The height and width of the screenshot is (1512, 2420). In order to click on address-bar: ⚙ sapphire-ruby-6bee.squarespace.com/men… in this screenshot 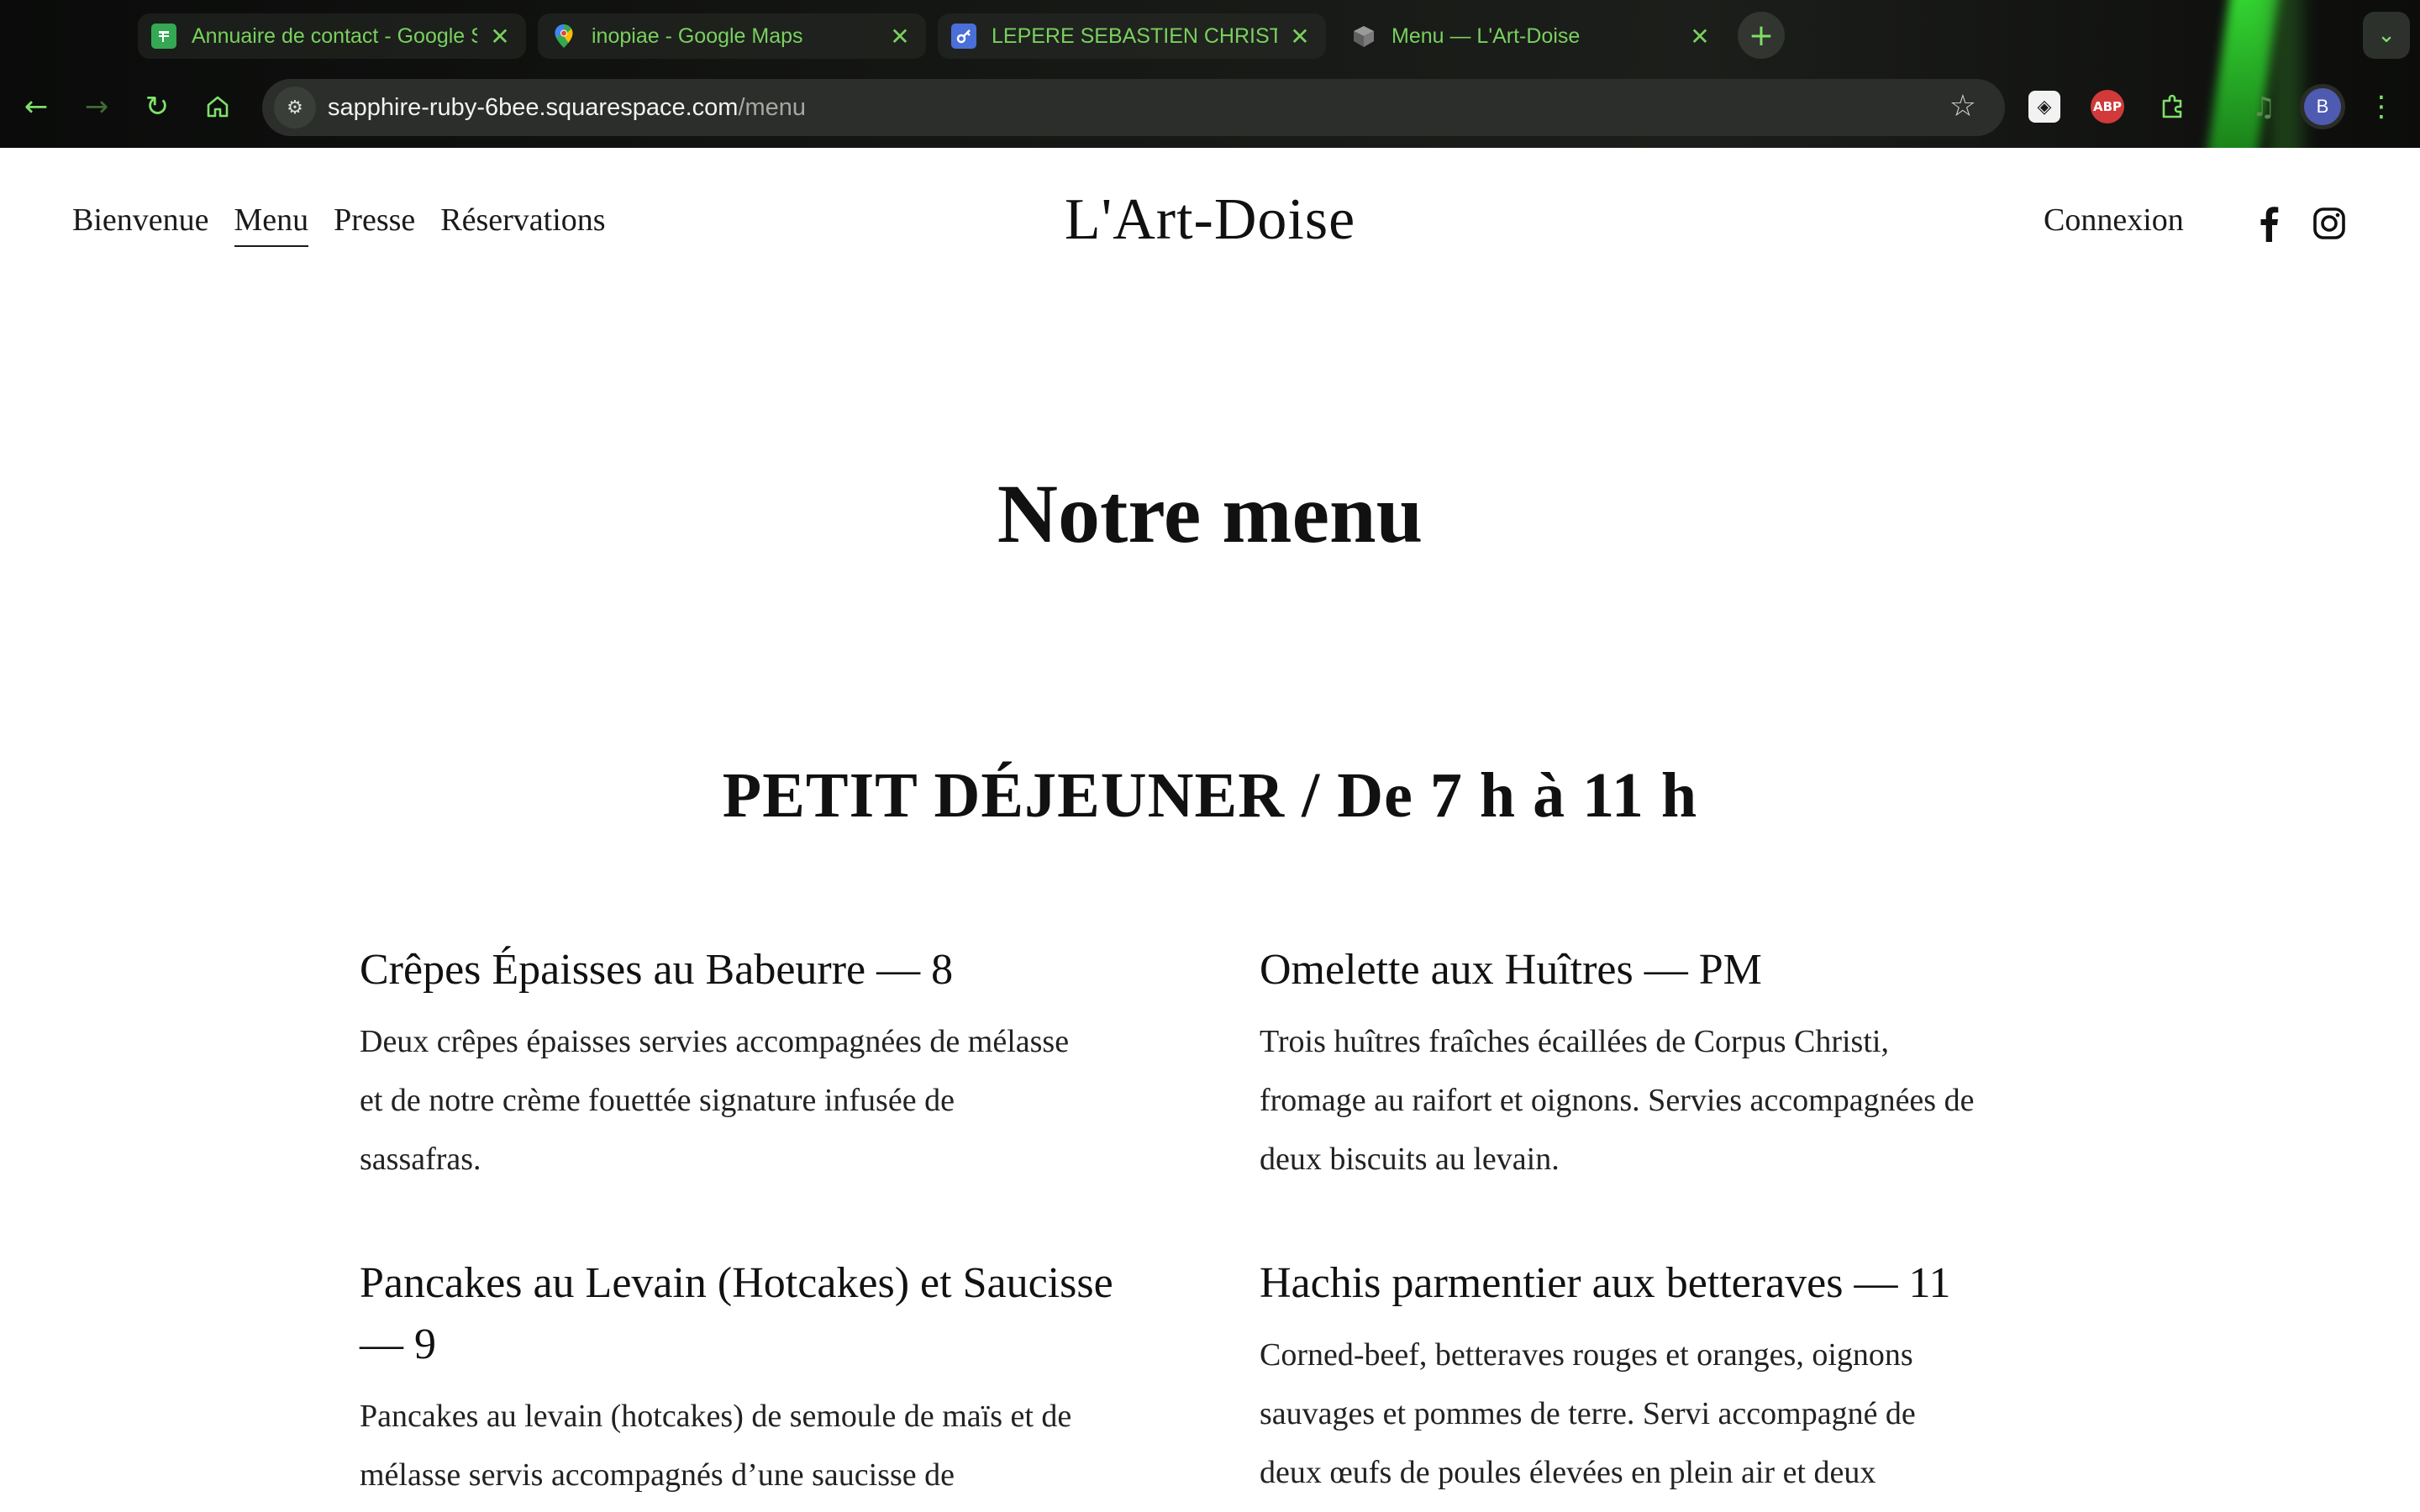, I will do `click(1134, 107)`.